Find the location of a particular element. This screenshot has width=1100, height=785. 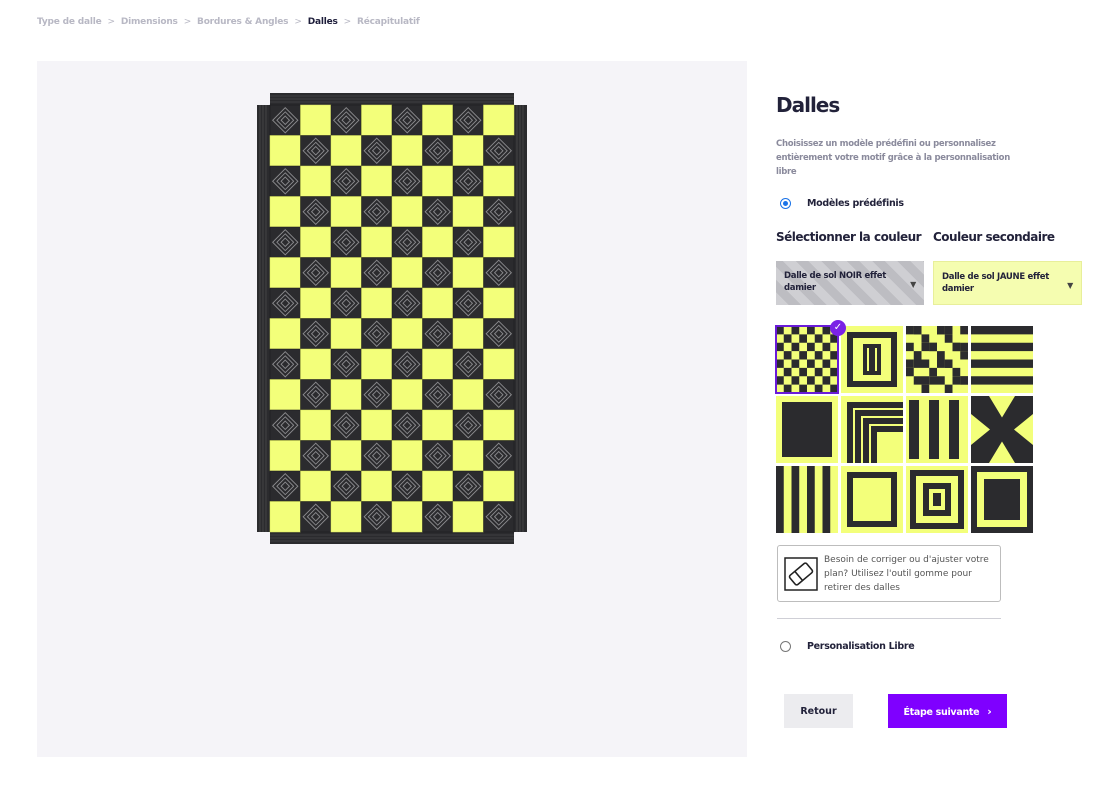

divider is located at coordinates (889, 618).